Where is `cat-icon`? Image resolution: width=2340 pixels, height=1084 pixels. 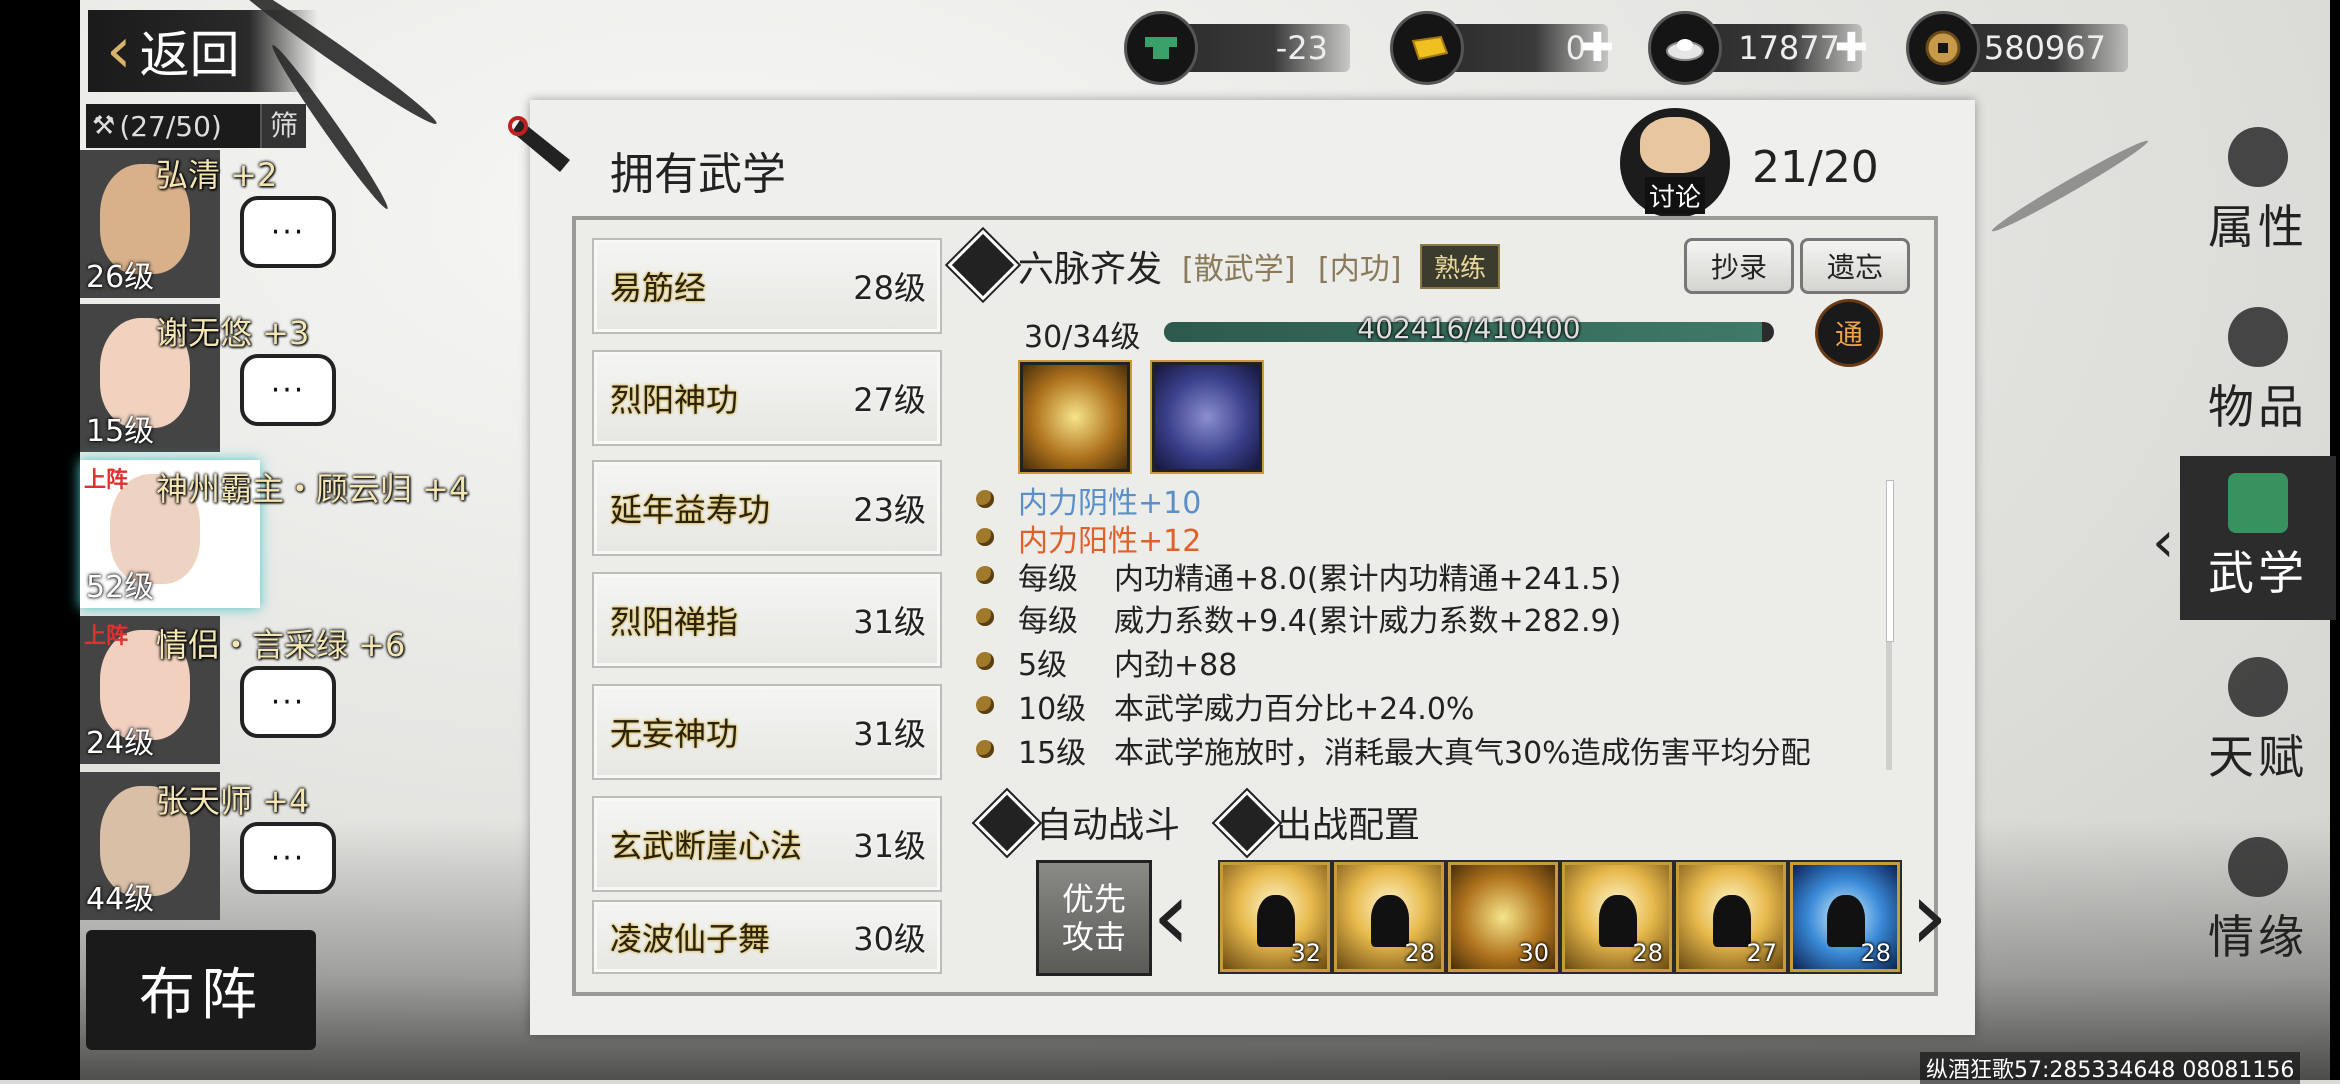 cat-icon is located at coordinates (1675, 145).